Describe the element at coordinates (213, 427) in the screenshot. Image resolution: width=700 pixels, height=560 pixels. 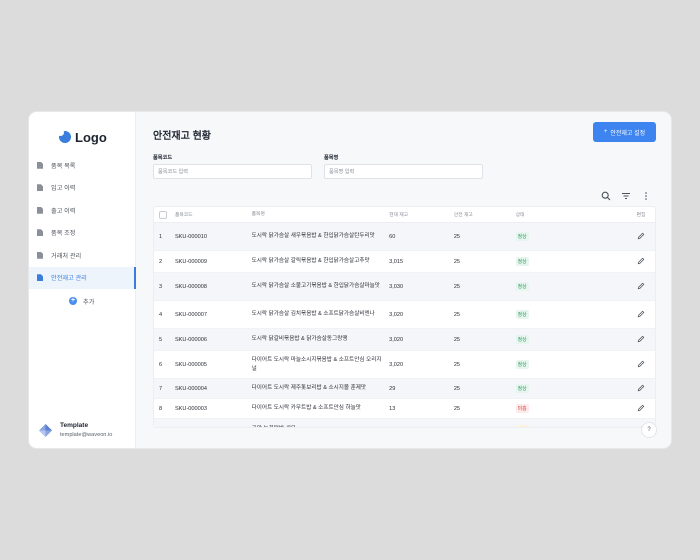
I see `cell-code: SKU-000002` at that location.